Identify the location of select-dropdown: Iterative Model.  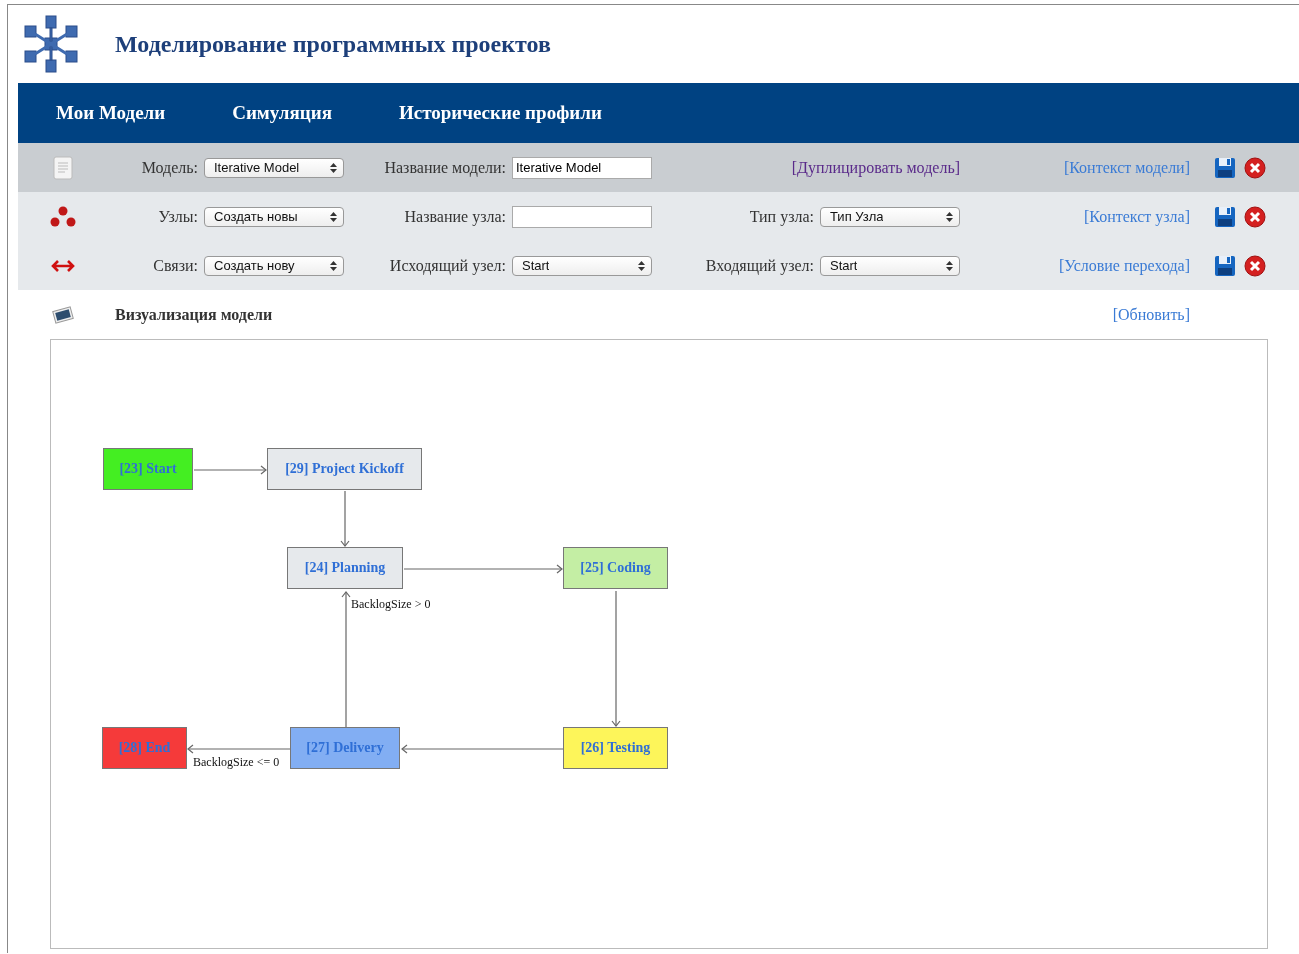
(274, 167).